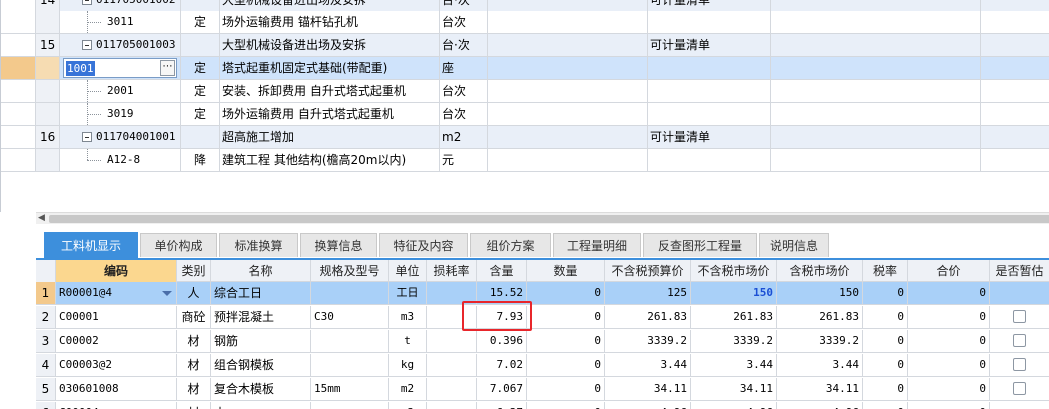 The image size is (1049, 409). I want to click on tab-0: 工料机显示, so click(91, 245).